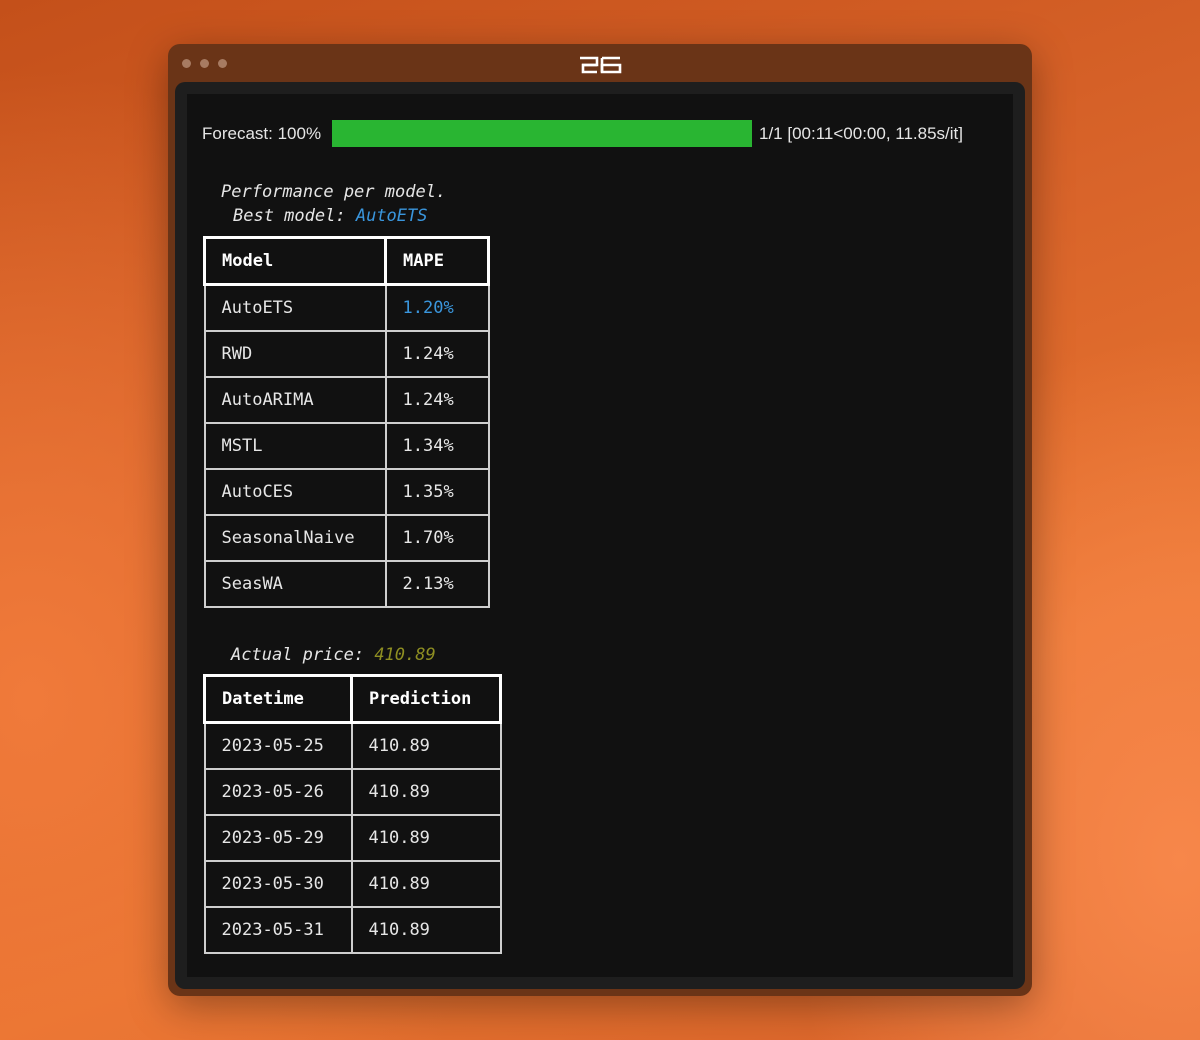 This screenshot has width=1200, height=1040. What do you see at coordinates (278, 884) in the screenshot?
I see `datetime-cell: 2023-05-30` at bounding box center [278, 884].